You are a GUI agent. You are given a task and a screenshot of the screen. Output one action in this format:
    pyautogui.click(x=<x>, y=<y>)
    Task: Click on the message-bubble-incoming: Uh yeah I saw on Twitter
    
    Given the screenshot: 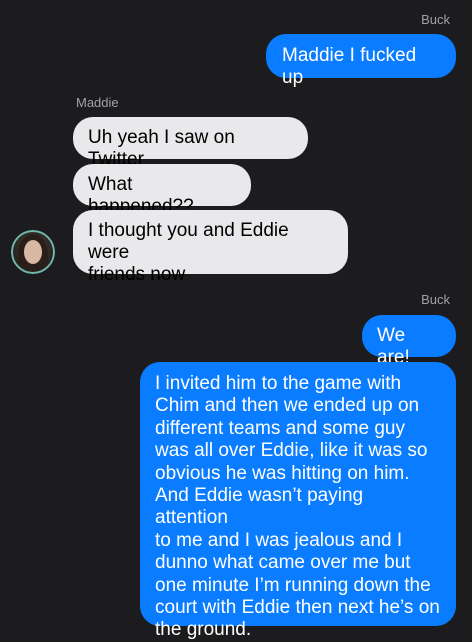 What is the action you would take?
    pyautogui.click(x=190, y=143)
    